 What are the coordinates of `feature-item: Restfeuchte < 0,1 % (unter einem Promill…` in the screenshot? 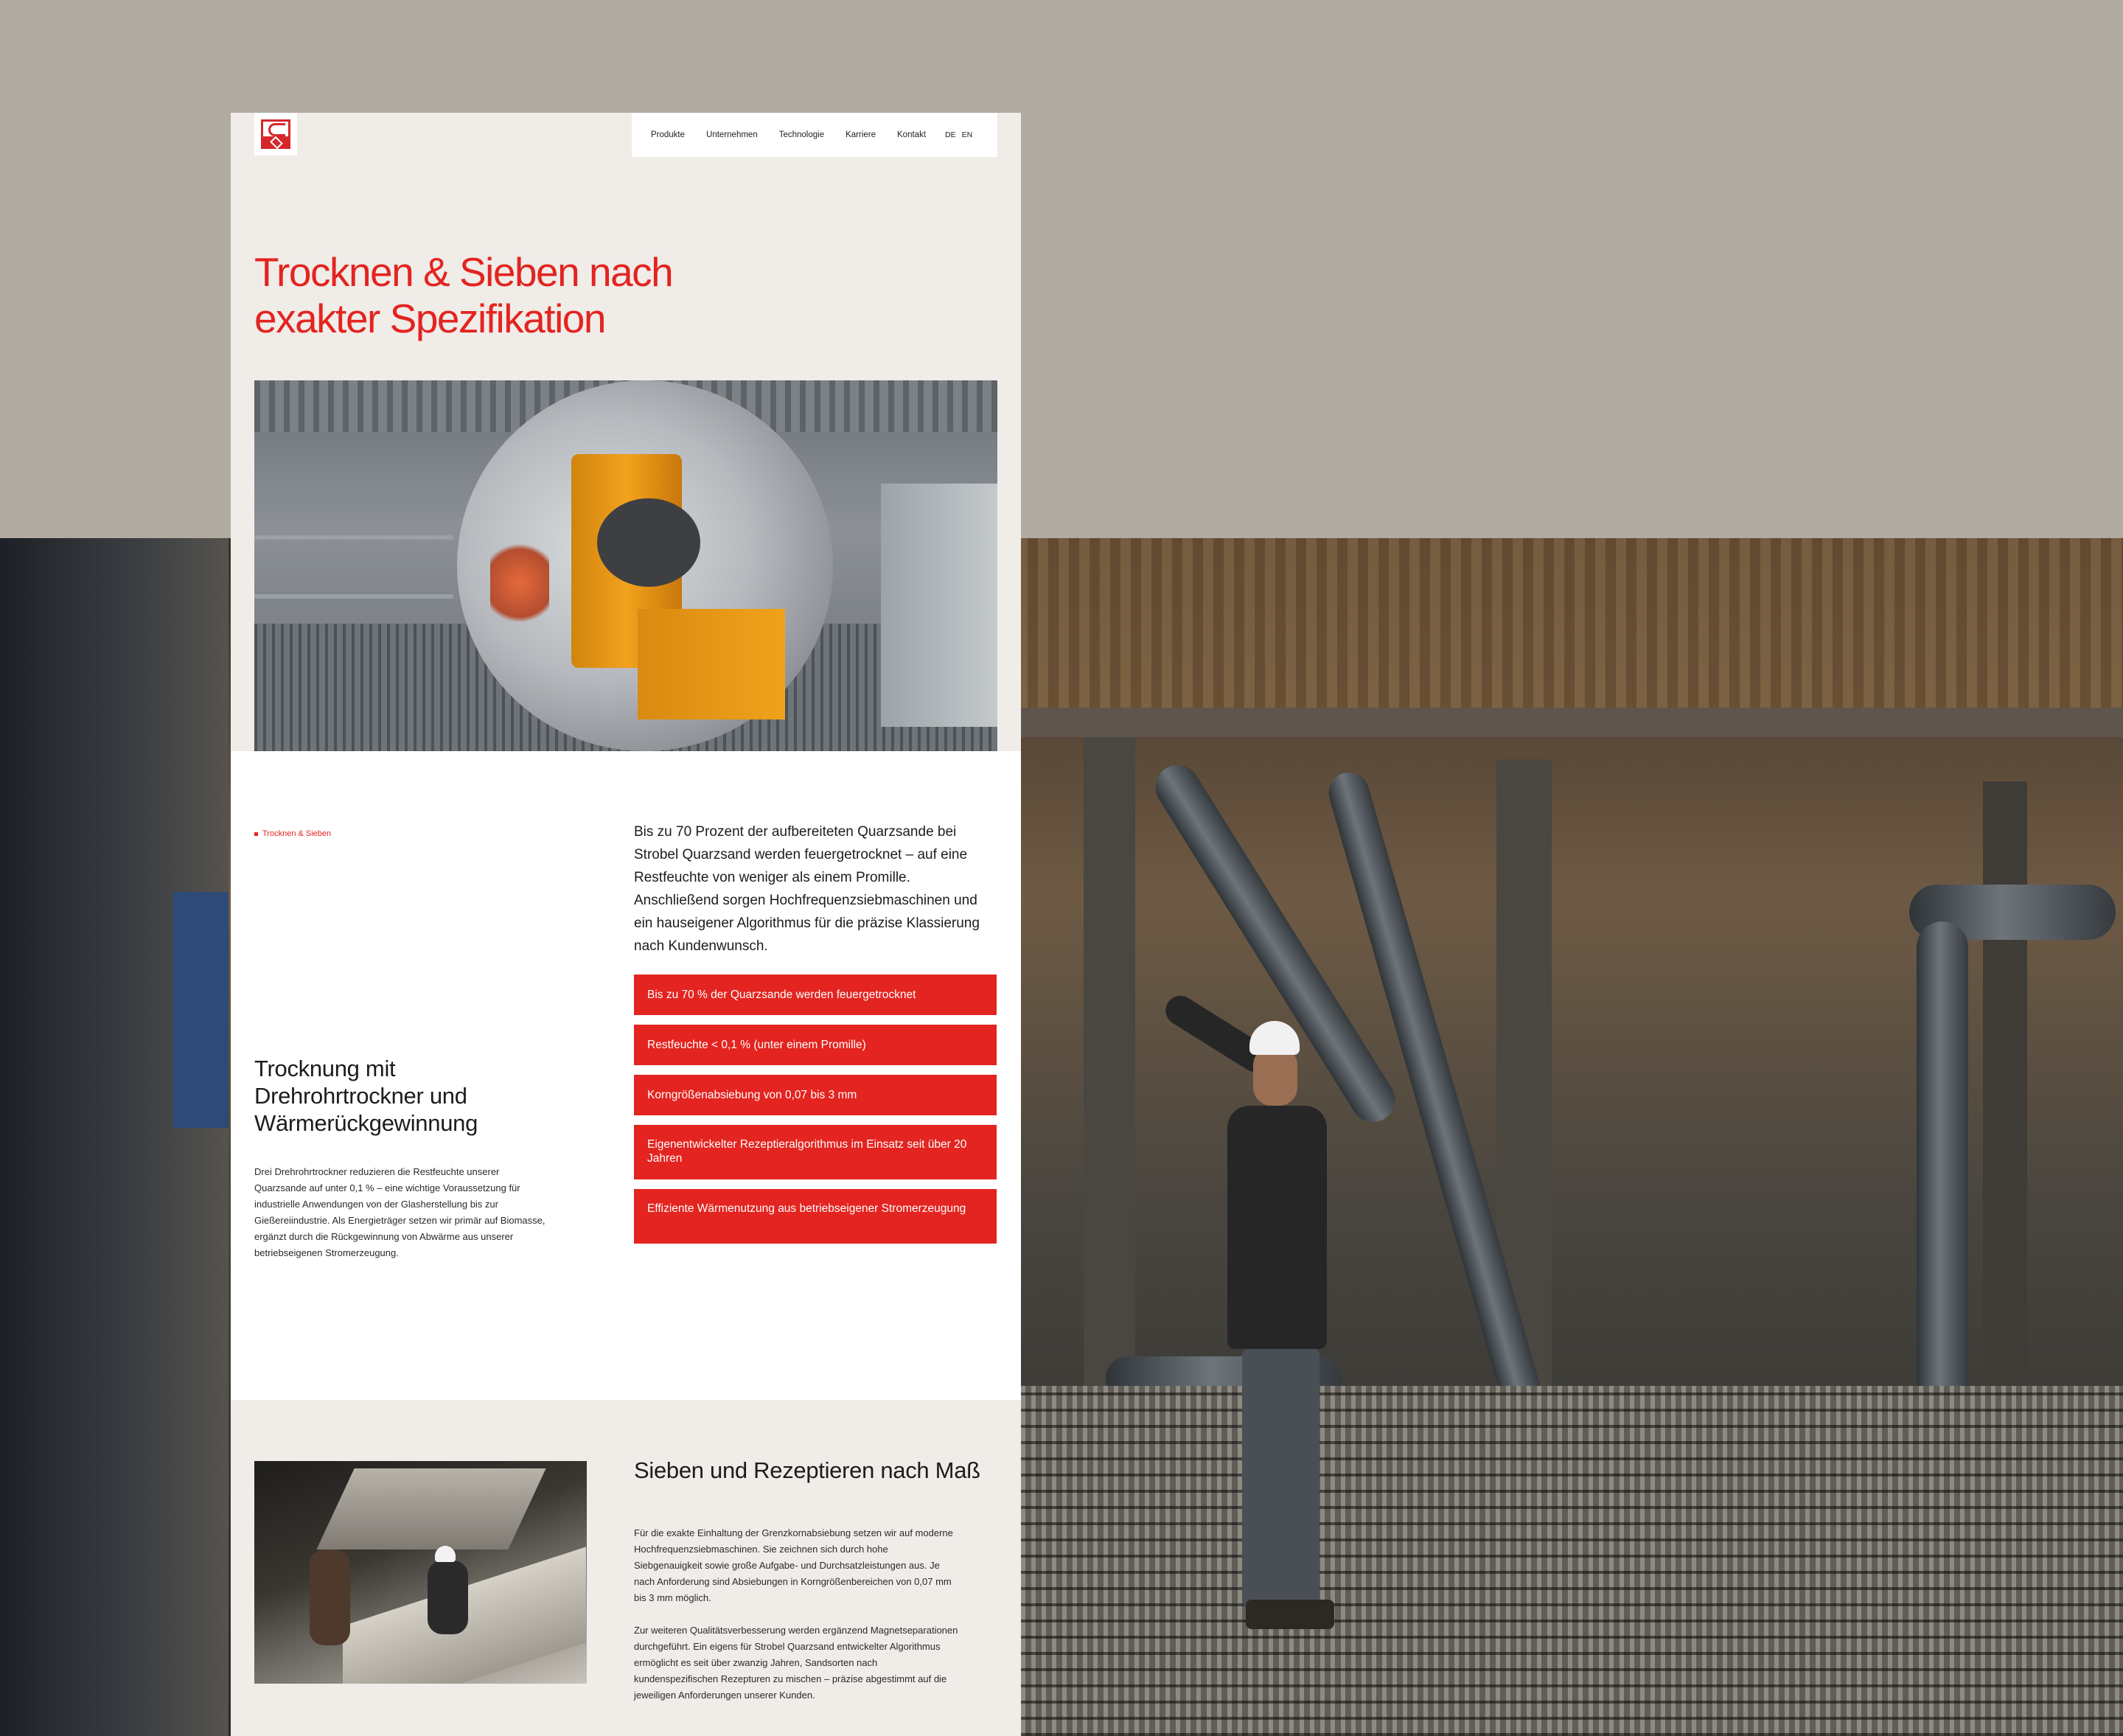 It's located at (815, 1045).